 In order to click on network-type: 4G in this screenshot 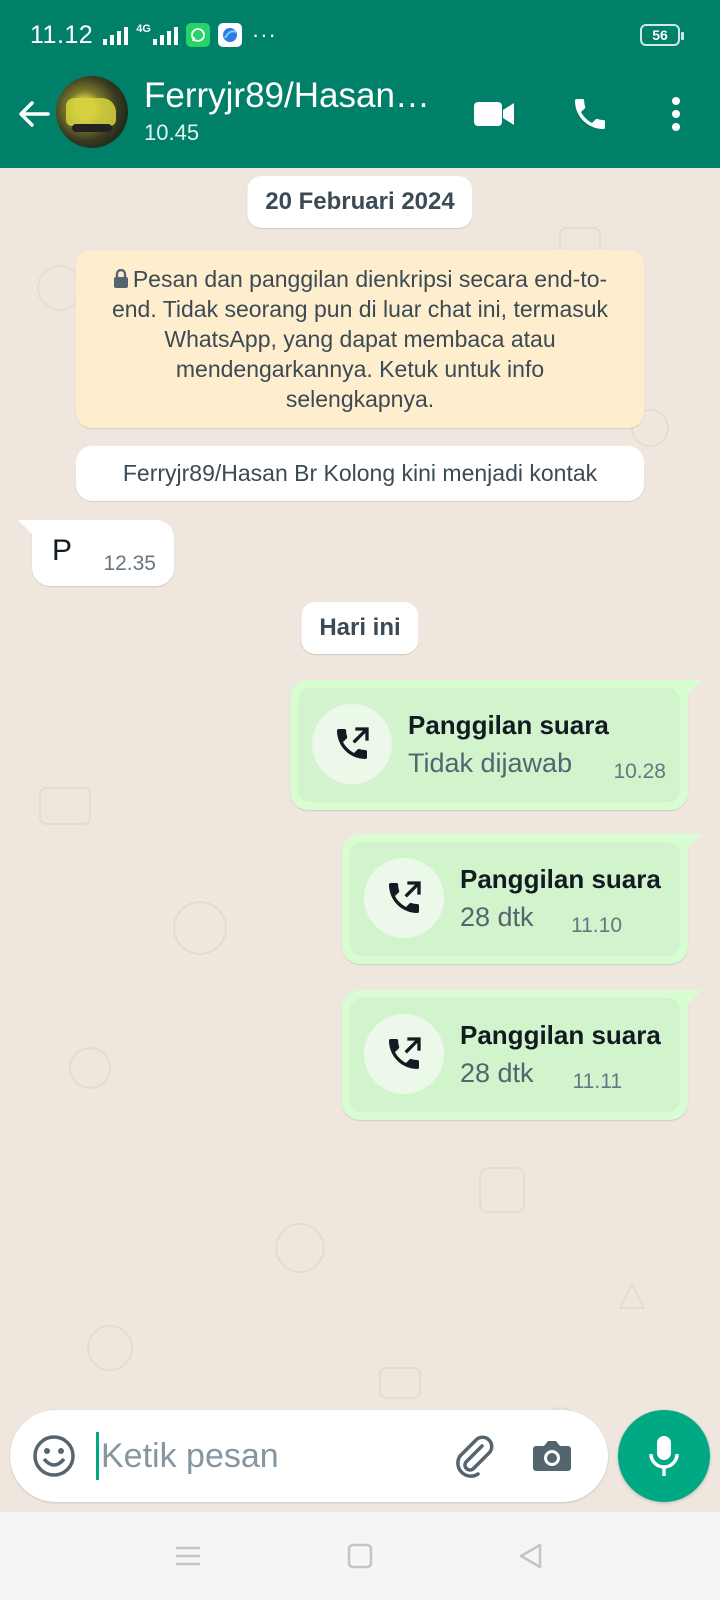, I will do `click(143, 29)`.